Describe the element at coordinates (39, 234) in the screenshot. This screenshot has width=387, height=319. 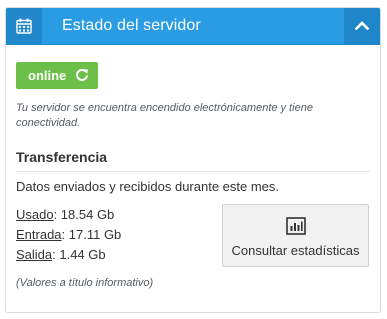
I see `stat-label: Entrada` at that location.